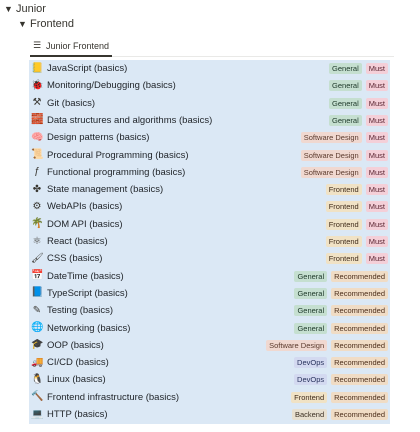 This screenshot has width=420, height=432. I want to click on monitor-icon: 💻, so click(37, 414).